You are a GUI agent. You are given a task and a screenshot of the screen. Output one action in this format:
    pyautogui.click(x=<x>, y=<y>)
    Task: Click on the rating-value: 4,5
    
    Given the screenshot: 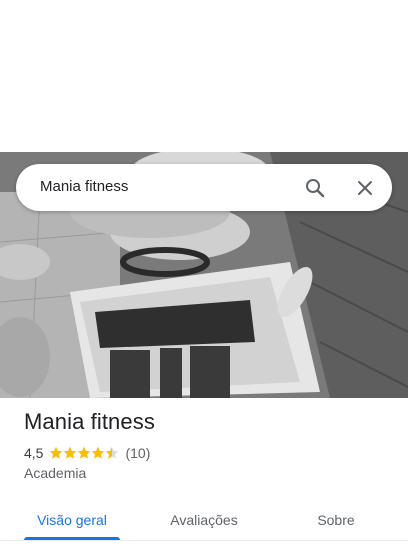 What is the action you would take?
    pyautogui.click(x=34, y=453)
    